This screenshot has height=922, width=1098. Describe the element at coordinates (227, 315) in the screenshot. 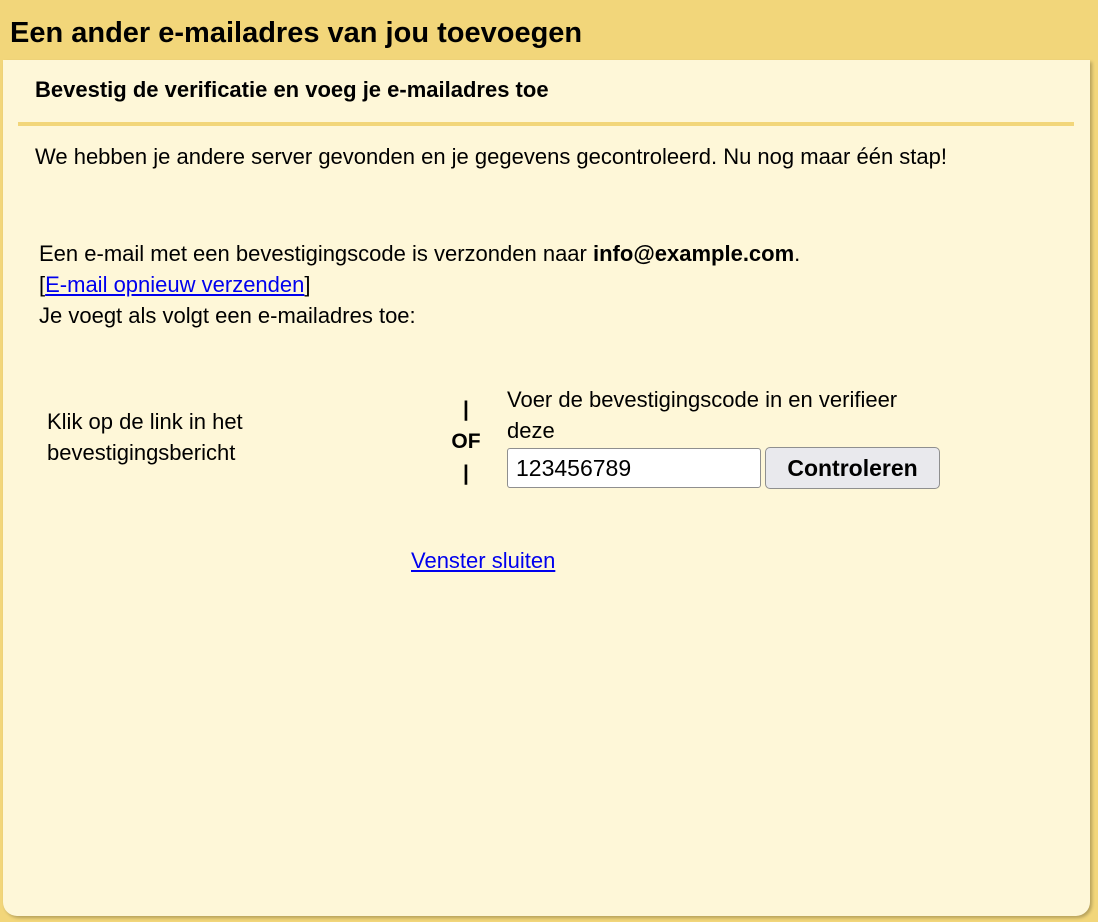

I see `instruction-text: Je voegt als volgt een e-mailadres toe:` at that location.